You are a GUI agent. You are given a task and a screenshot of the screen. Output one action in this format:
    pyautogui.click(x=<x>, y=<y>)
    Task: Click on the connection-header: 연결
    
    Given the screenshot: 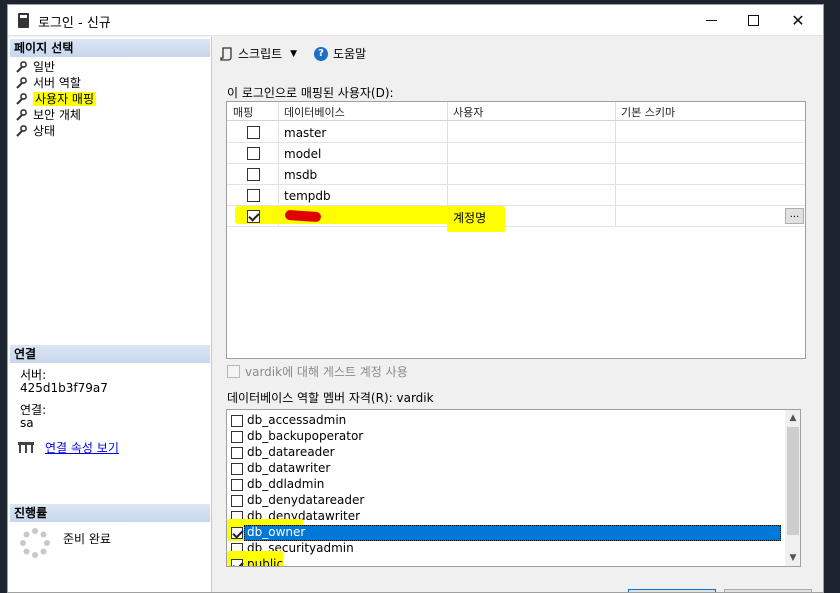 What is the action you would take?
    pyautogui.click(x=110, y=354)
    